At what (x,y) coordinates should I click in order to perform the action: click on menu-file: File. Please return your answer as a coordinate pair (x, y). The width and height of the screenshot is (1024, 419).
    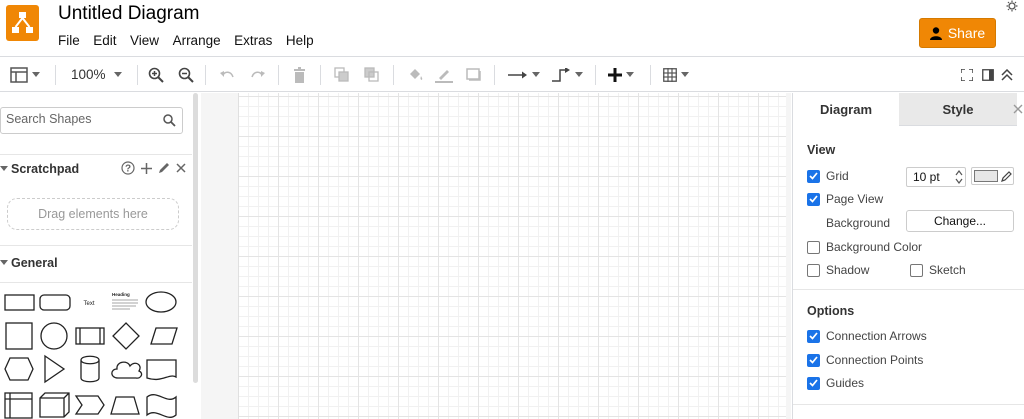
    Looking at the image, I should click on (69, 40).